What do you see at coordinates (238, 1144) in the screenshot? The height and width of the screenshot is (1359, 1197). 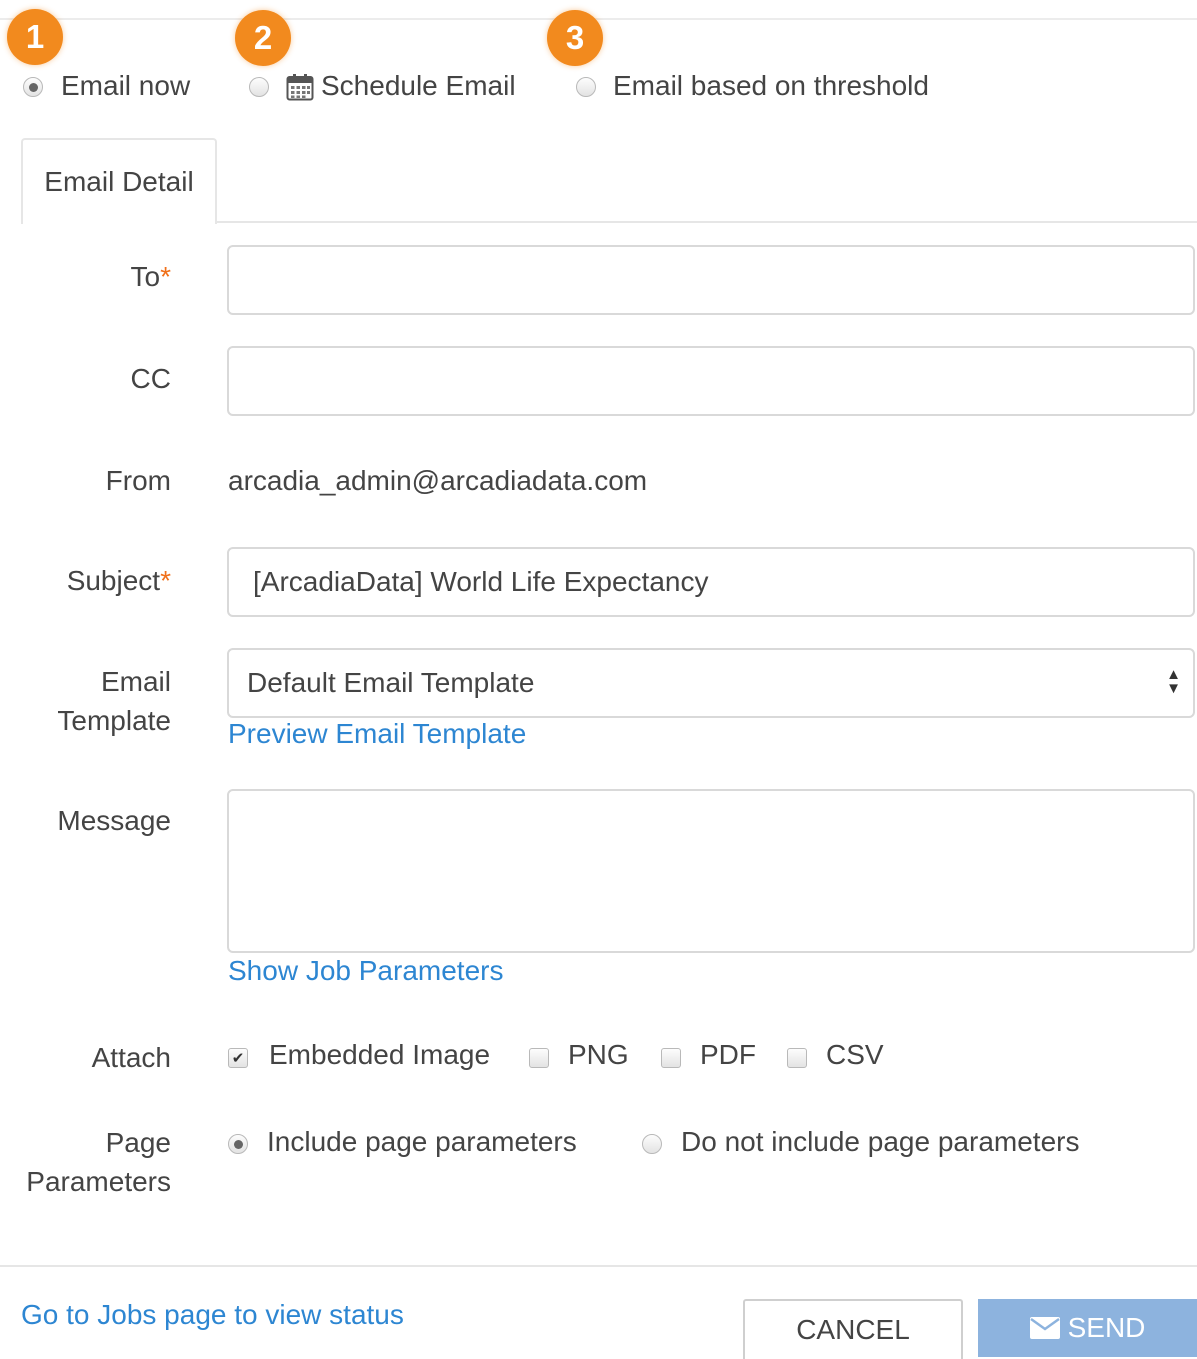 I see `include-params-radio` at bounding box center [238, 1144].